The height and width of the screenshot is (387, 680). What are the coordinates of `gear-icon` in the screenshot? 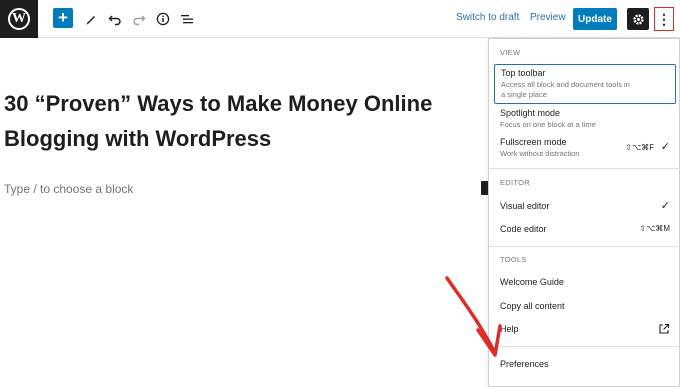 It's located at (638, 19).